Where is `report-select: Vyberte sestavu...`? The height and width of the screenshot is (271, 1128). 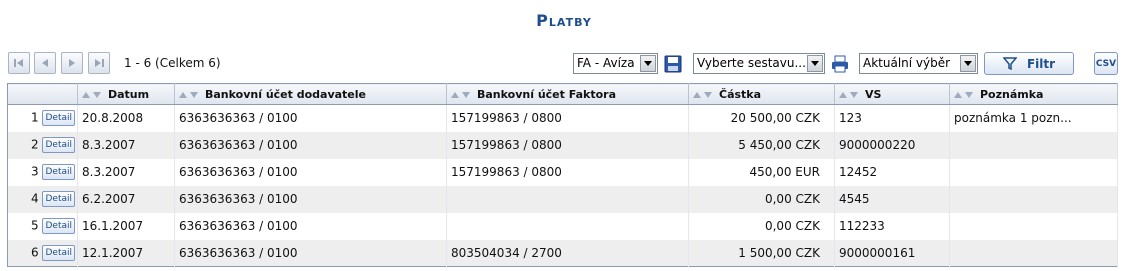
report-select: Vyberte sestavu... is located at coordinates (759, 63).